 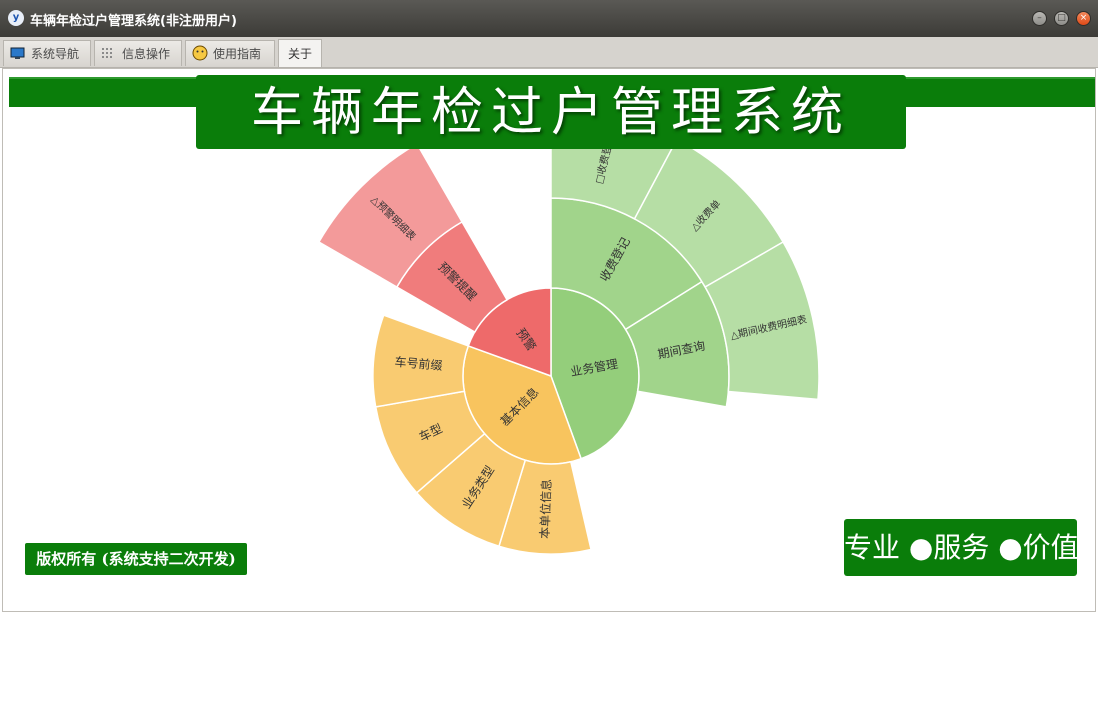 I want to click on window-title: 车辆年检过户管理系统(非注册用户), so click(x=133, y=21).